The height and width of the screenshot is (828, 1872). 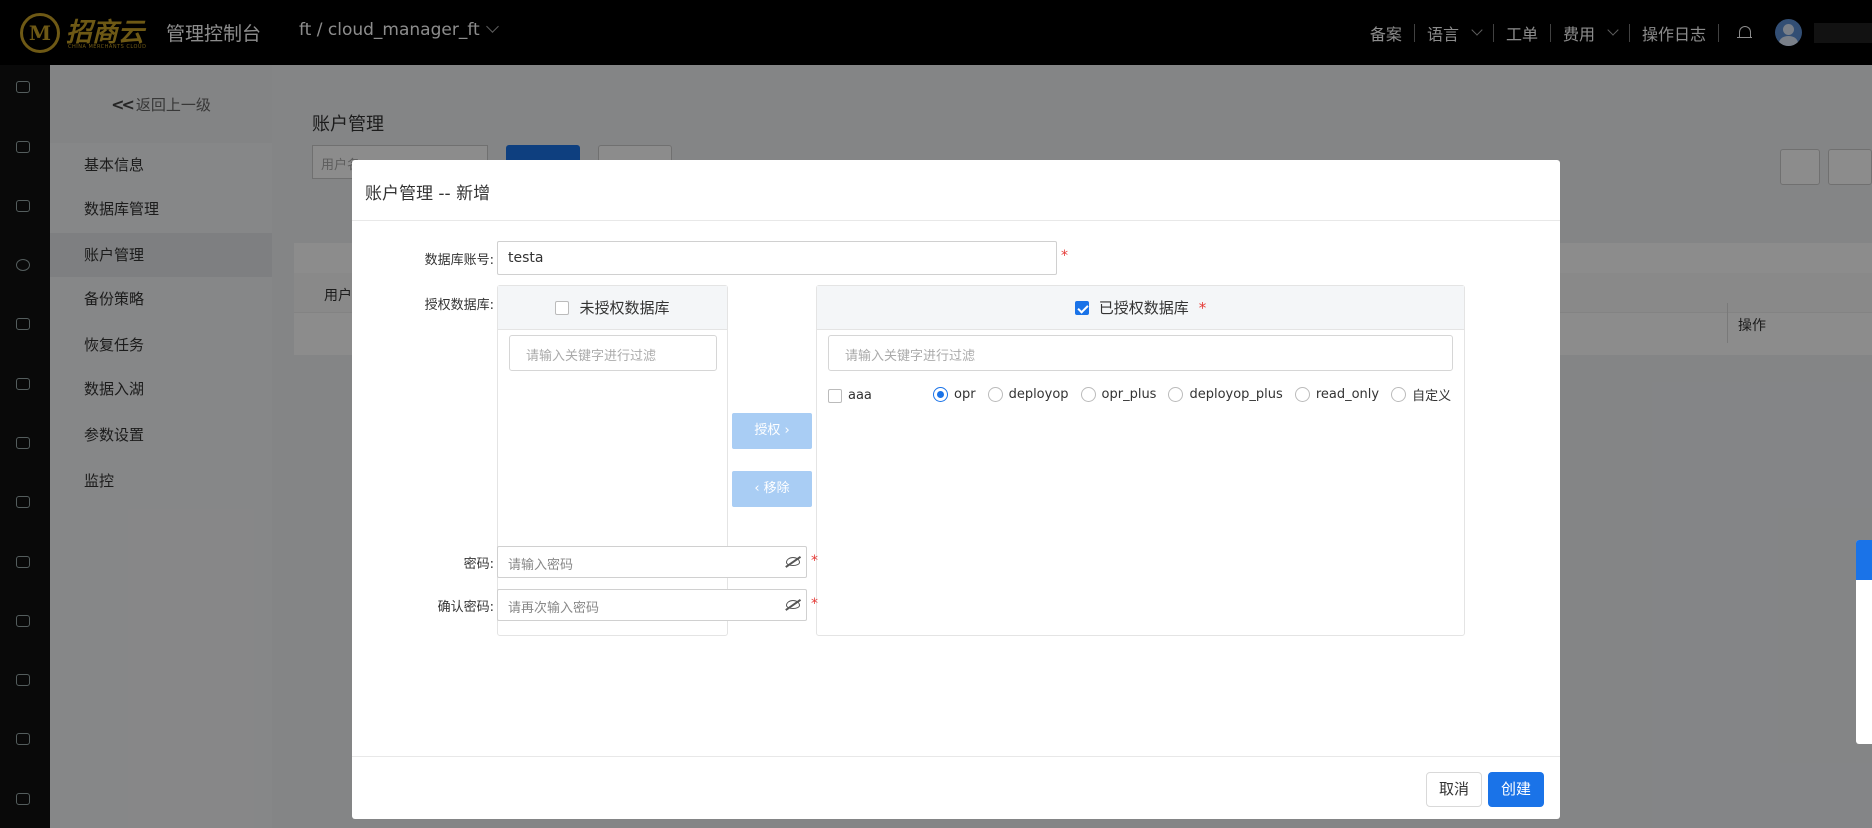 What do you see at coordinates (1129, 394) in the screenshot?
I see `role-label: opr_plus` at bounding box center [1129, 394].